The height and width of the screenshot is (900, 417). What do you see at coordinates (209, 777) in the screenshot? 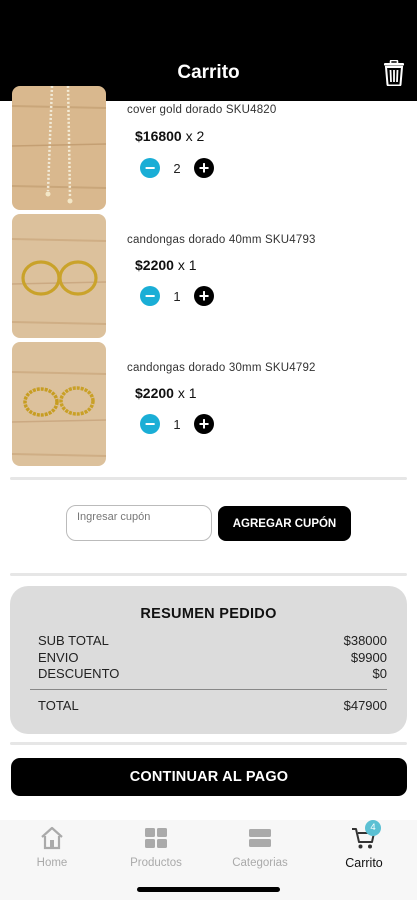
I see `continue-to-payment-button: CONTINUAR AL PAGO` at bounding box center [209, 777].